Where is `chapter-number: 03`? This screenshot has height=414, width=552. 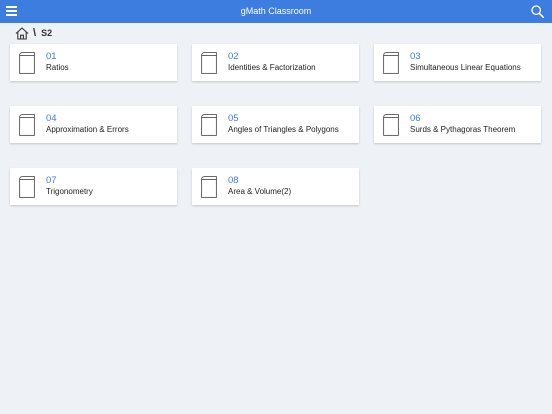
chapter-number: 03 is located at coordinates (415, 56).